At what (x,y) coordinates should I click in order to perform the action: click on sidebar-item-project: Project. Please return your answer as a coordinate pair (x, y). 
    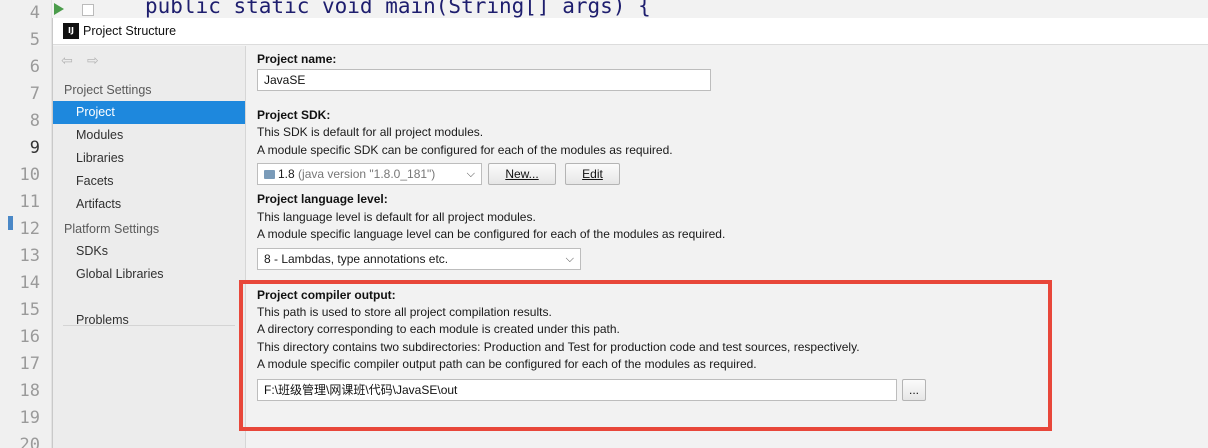
    Looking at the image, I should click on (149, 112).